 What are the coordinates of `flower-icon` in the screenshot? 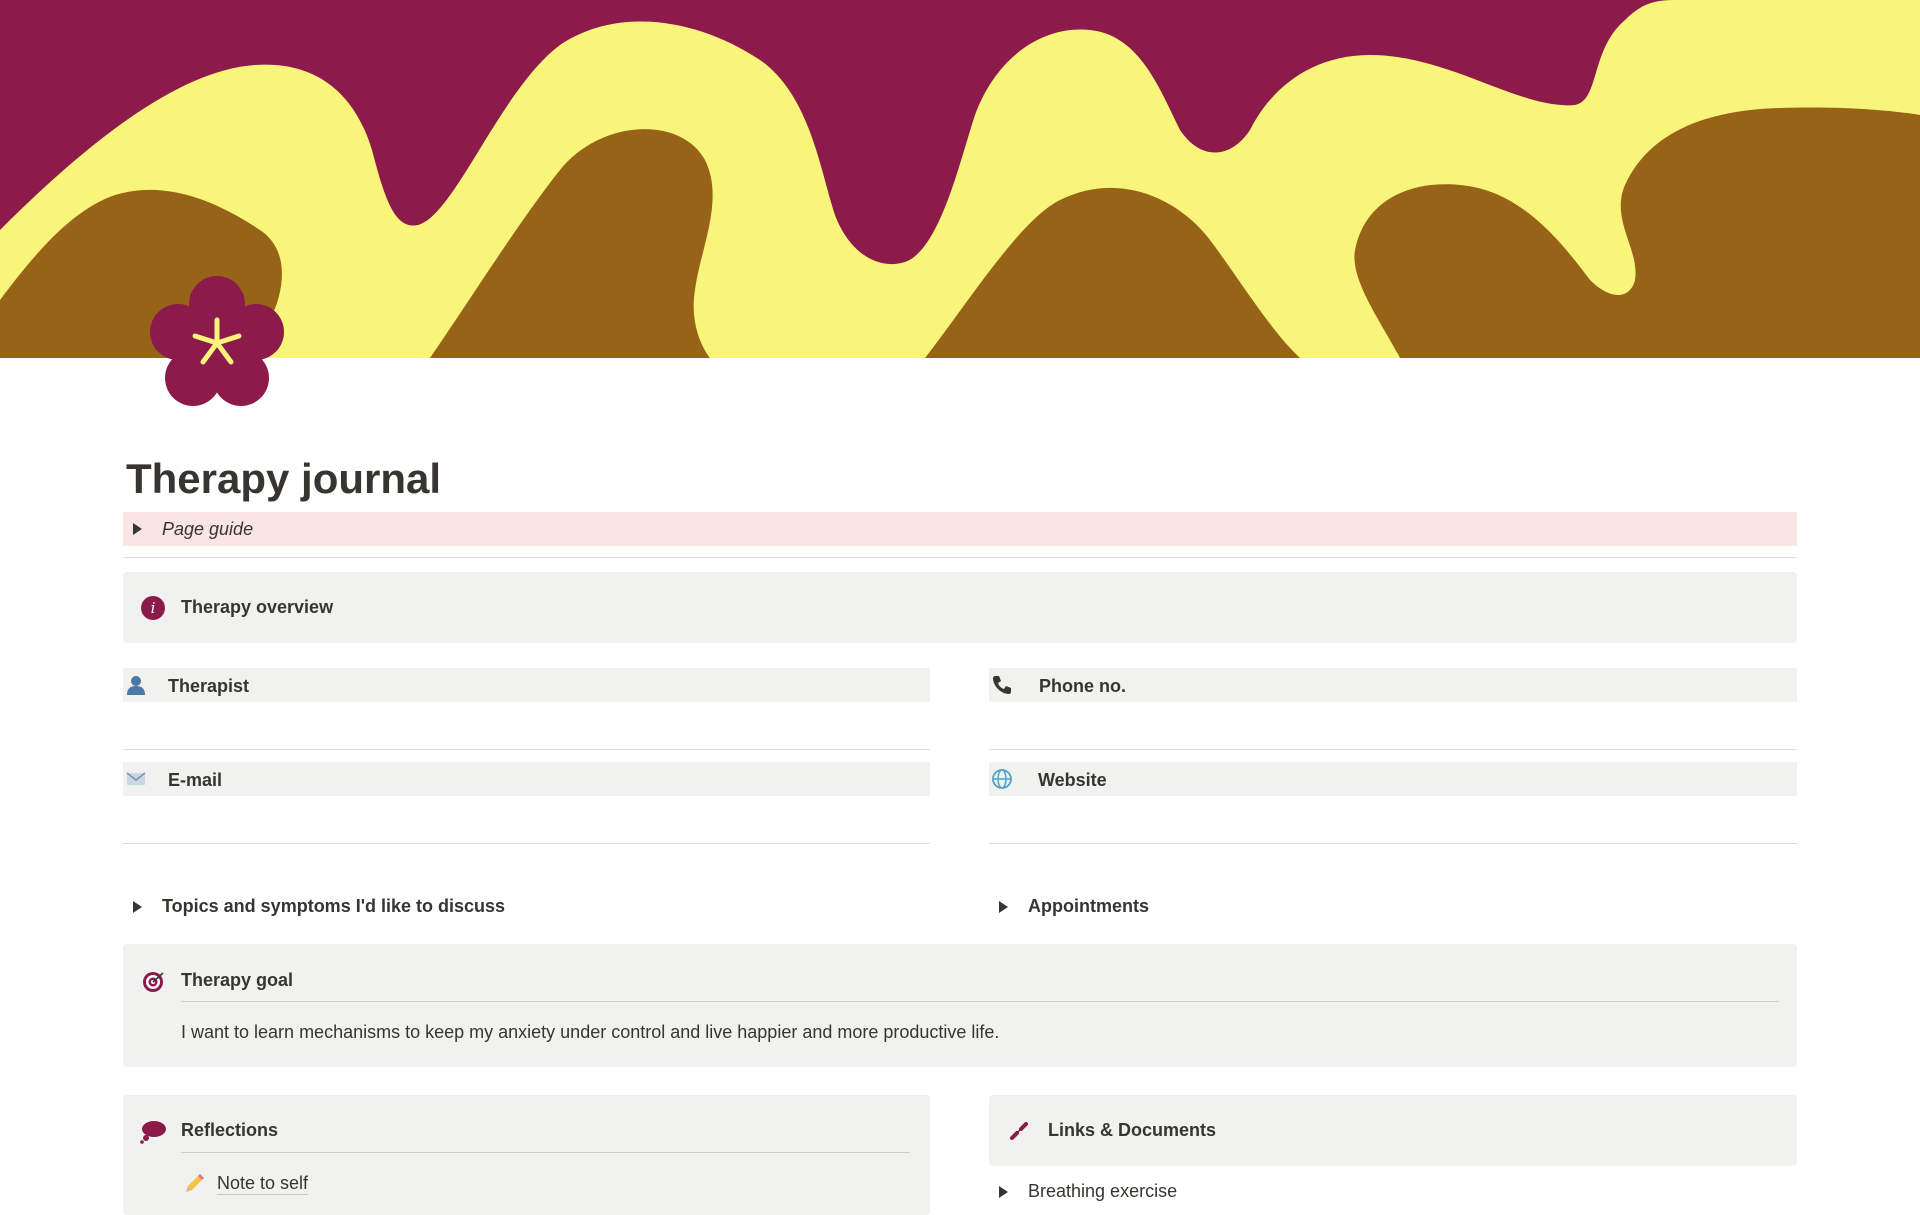 It's located at (217, 343).